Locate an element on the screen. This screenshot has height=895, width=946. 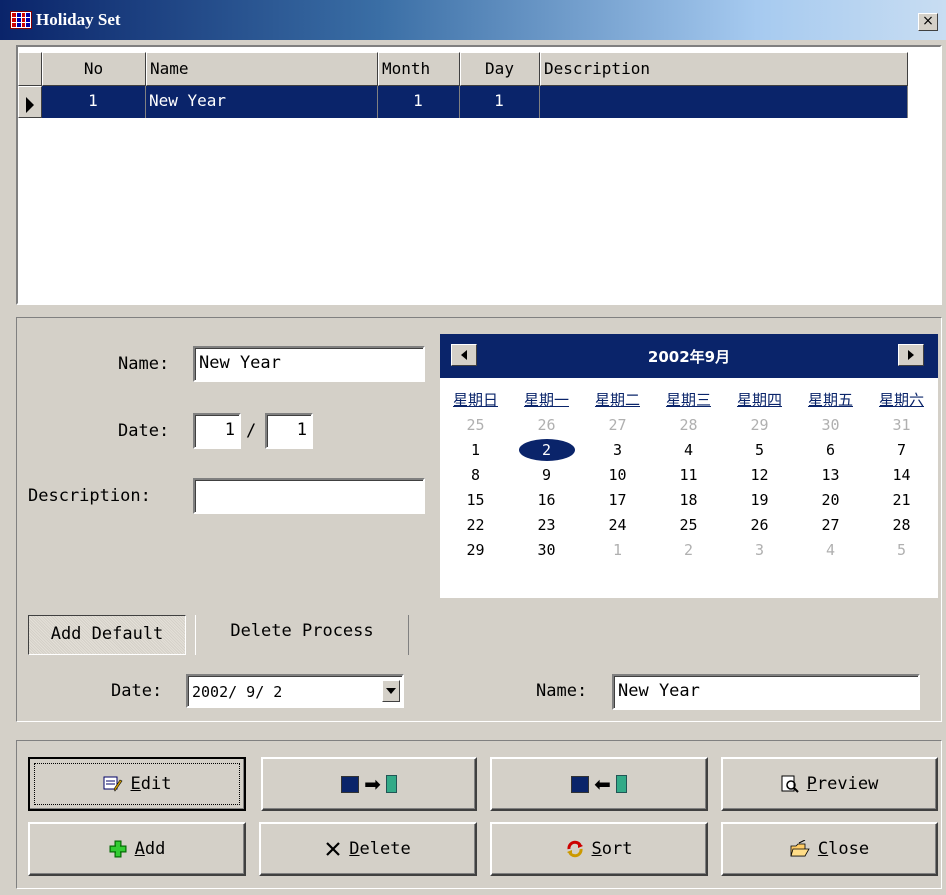
edit-icon is located at coordinates (113, 784).